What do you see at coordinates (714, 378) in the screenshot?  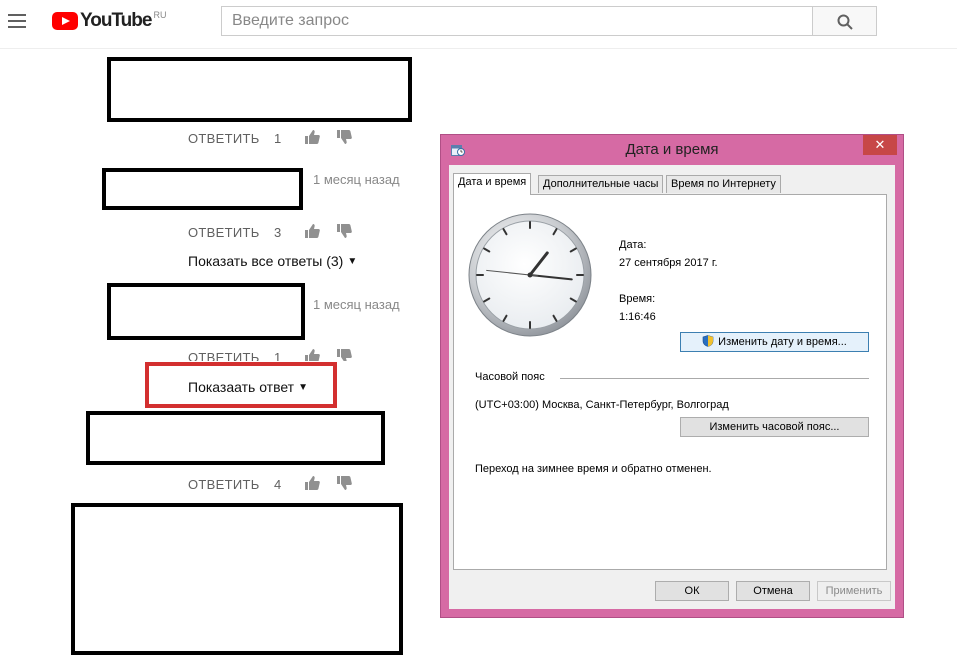 I see `timezone-separator` at bounding box center [714, 378].